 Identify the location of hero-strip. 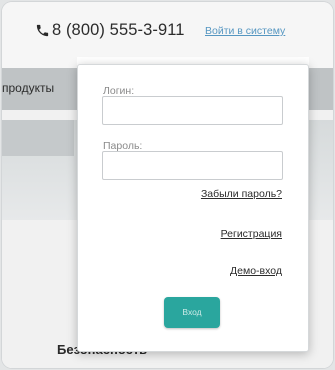
(38, 138).